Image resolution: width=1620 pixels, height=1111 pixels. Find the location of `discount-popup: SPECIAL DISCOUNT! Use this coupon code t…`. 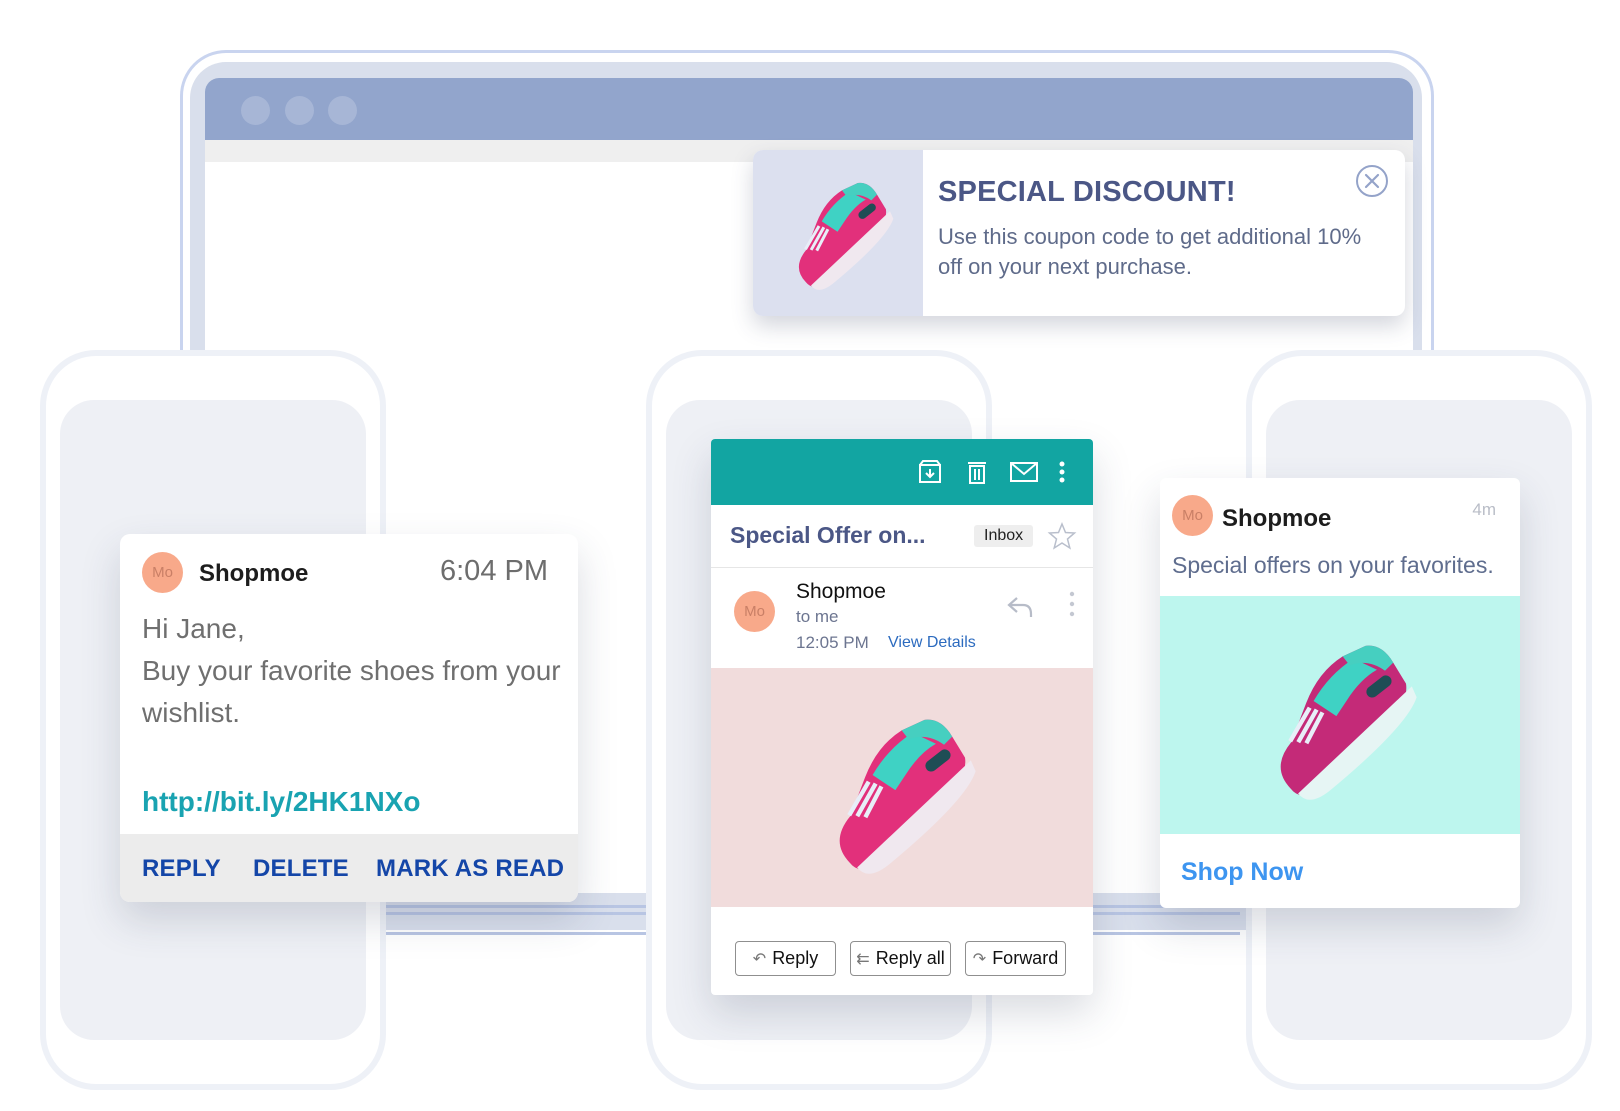

discount-popup: SPECIAL DISCOUNT! Use this coupon code t… is located at coordinates (1079, 233).